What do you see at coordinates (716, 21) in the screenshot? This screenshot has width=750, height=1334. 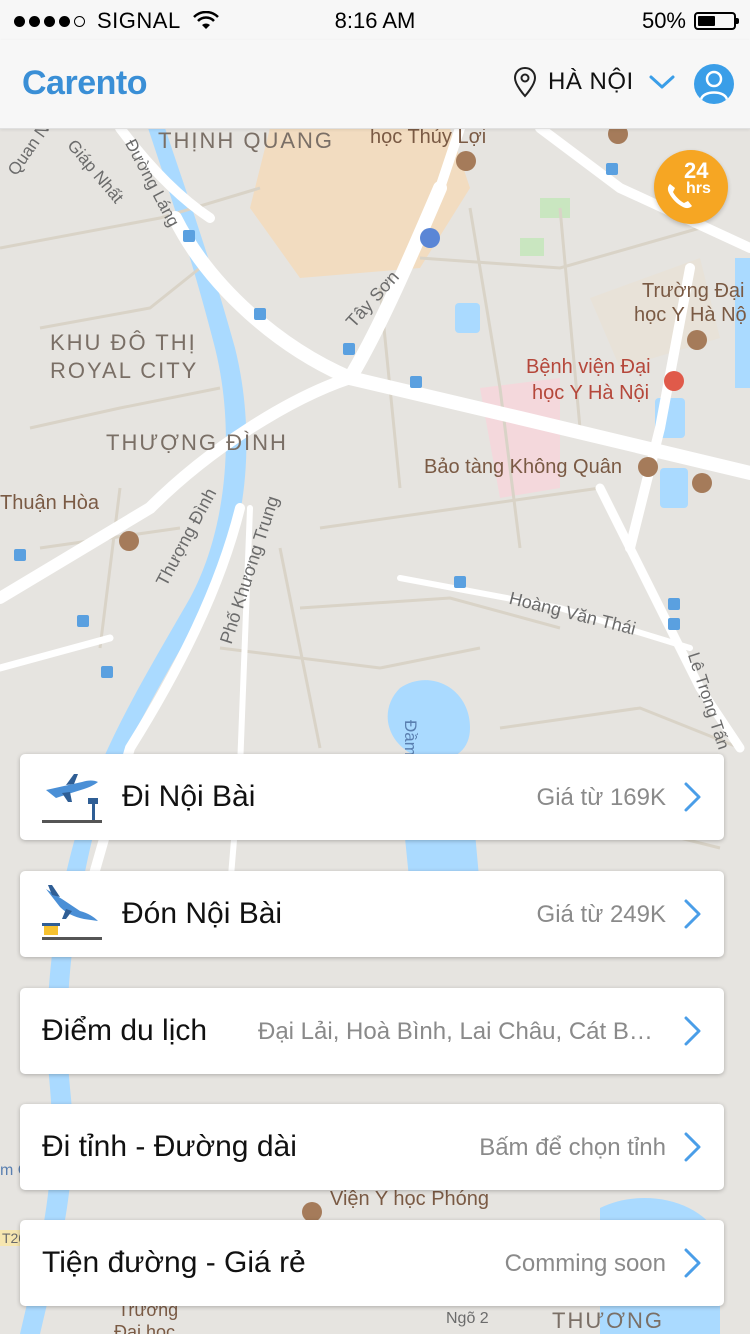 I see `battery-icon` at bounding box center [716, 21].